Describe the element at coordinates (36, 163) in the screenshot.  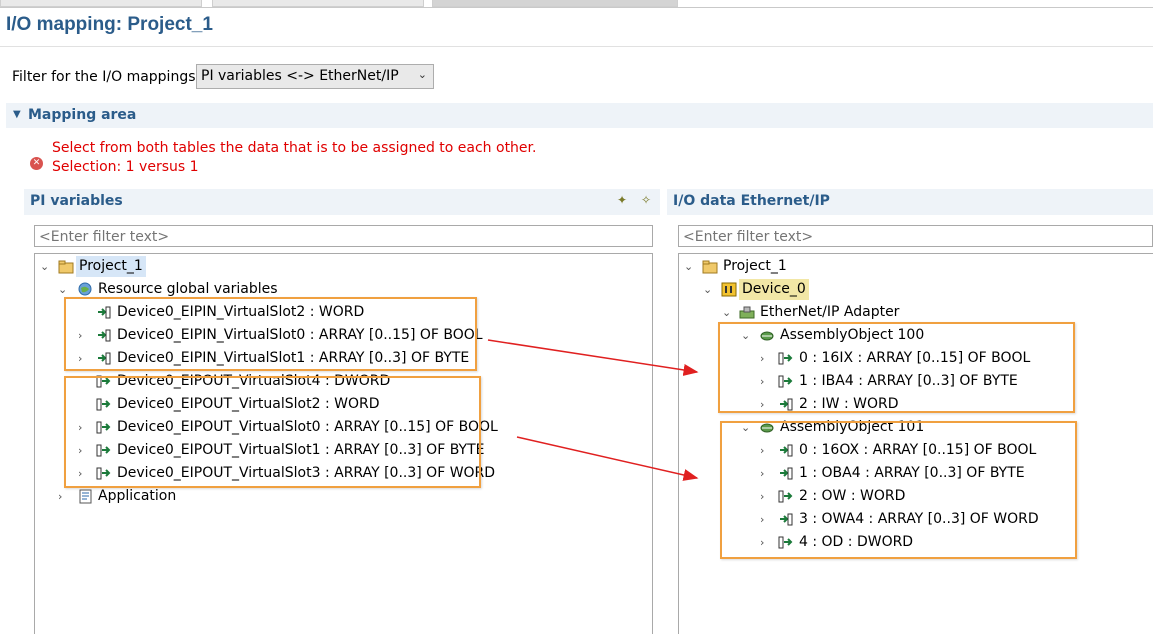
I see `error-icon: ✕` at that location.